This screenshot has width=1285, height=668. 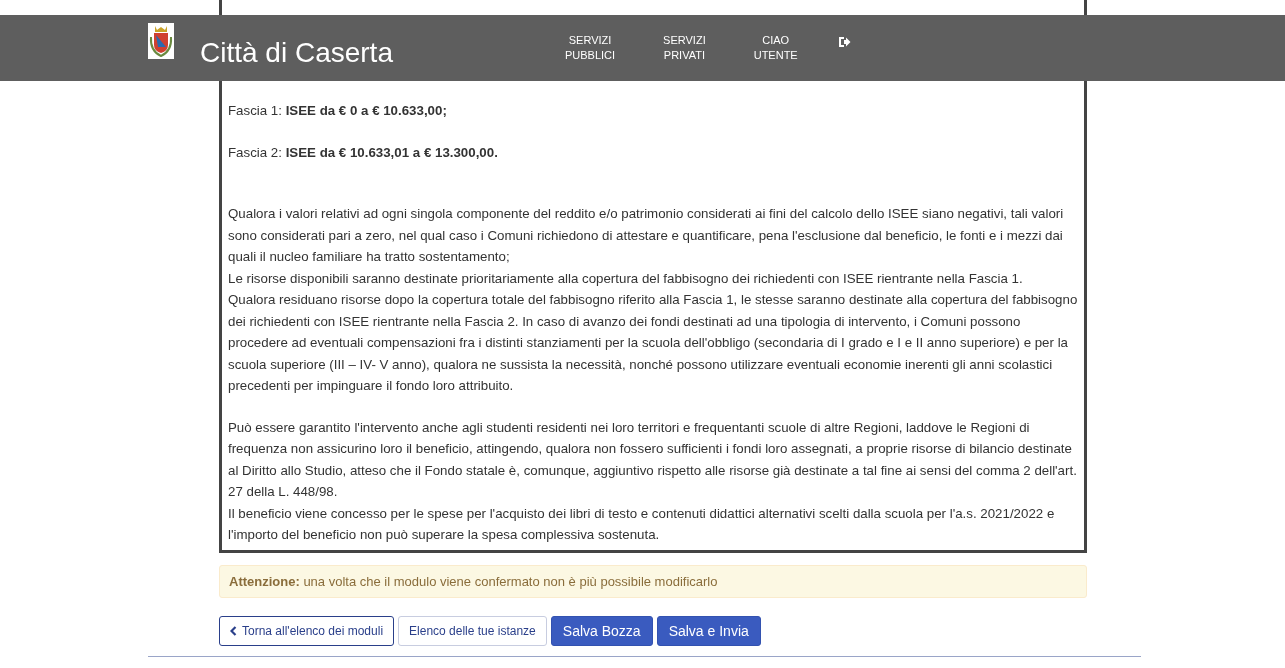 What do you see at coordinates (646, 235) in the screenshot?
I see `paragraph: Qualora i valori relativi ad ogni singola componente del reddito e/o patrimonio considerati ai fini del calcolo dello ISEE siano negativi, tali valori sono considerati pari a zero, nel qual caso i Comuni richiedono di attestare e quantificare, pena l'esclusione dal beneficio, le fonti e i mezzi dai quali il nucleo familiare ha tratto sostentamento;` at bounding box center [646, 235].